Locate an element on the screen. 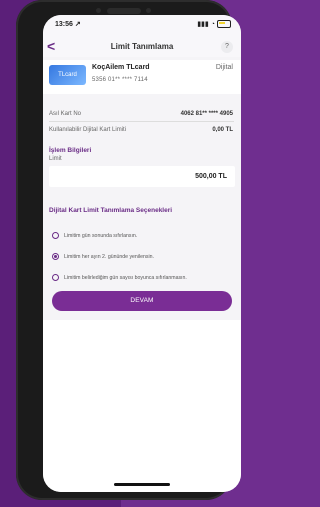 This screenshot has height=507, width=320. available-limit-label: Kullanılabilir Dijital Kart Limiti is located at coordinates (88, 130).